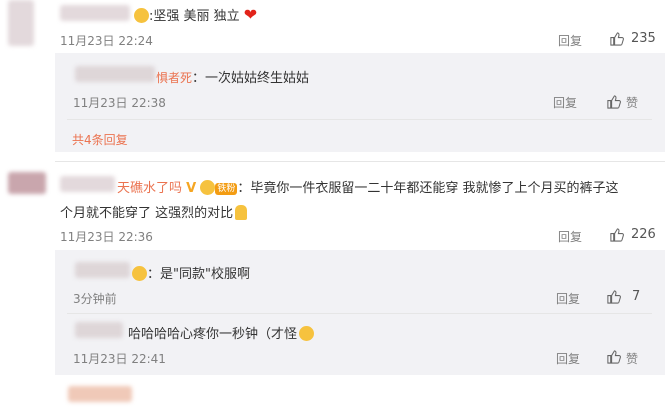  I want to click on comment-divider, so click(360, 161).